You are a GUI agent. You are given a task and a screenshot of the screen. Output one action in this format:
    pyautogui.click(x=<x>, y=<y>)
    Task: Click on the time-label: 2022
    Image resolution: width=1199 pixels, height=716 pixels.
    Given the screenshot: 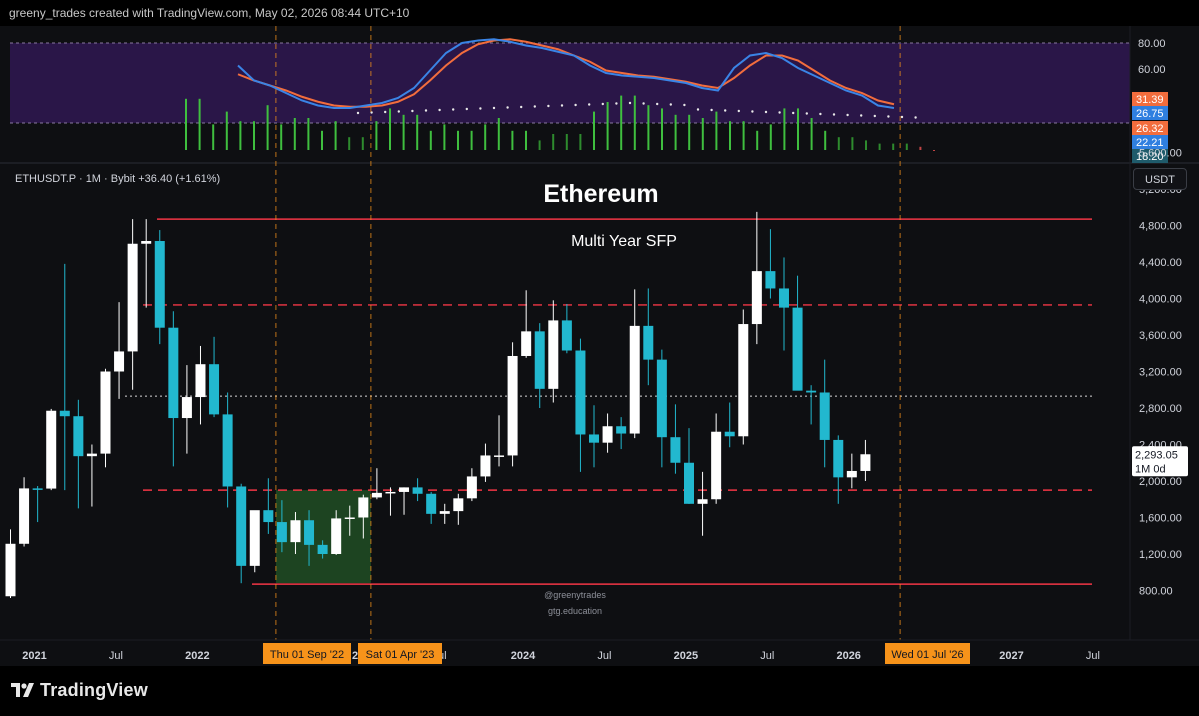 What is the action you would take?
    pyautogui.click(x=197, y=656)
    